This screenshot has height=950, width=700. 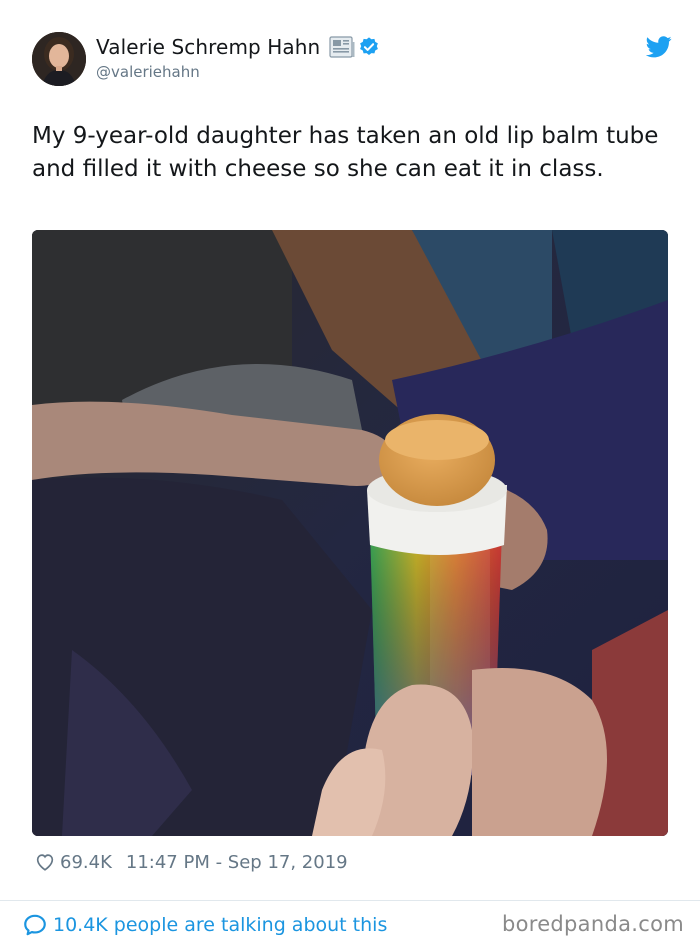 I want to click on author-name: Valerie Schremp Hahn, so click(x=208, y=47).